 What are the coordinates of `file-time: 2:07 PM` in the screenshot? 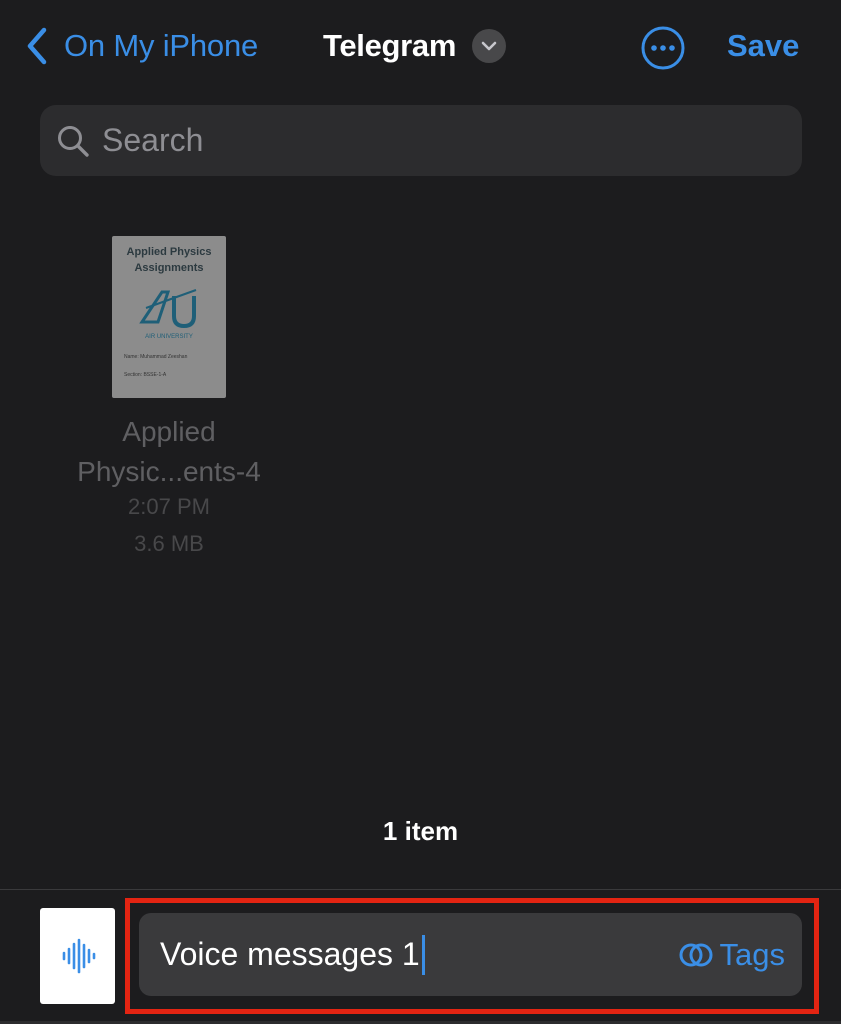 It's located at (169, 506).